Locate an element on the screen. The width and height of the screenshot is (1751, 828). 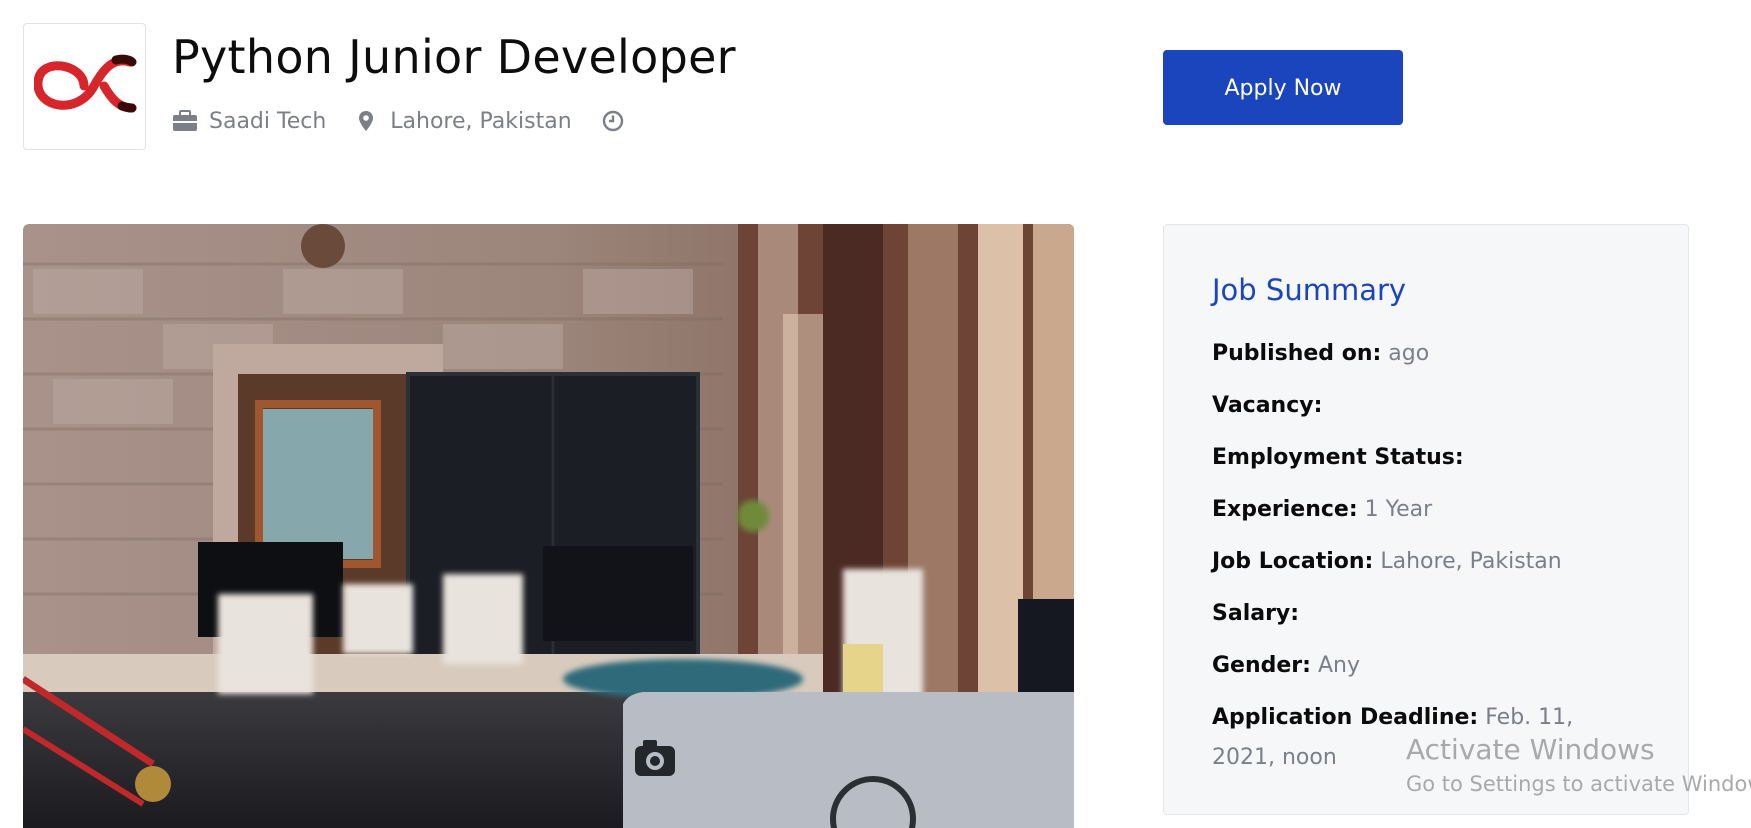
summary-row-experience: Experience: 1 Year is located at coordinates (1427, 510).